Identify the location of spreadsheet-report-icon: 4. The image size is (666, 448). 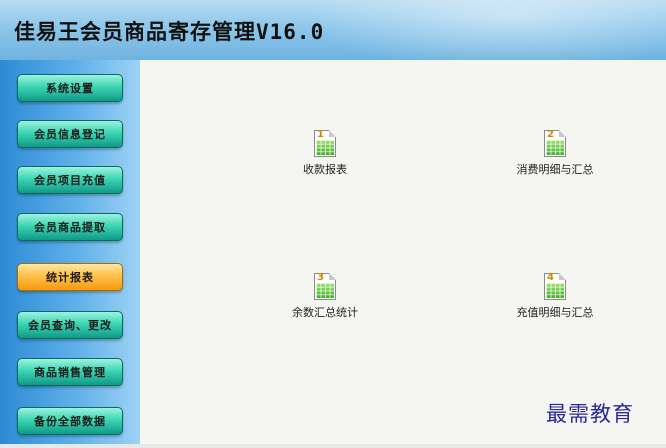
(555, 286).